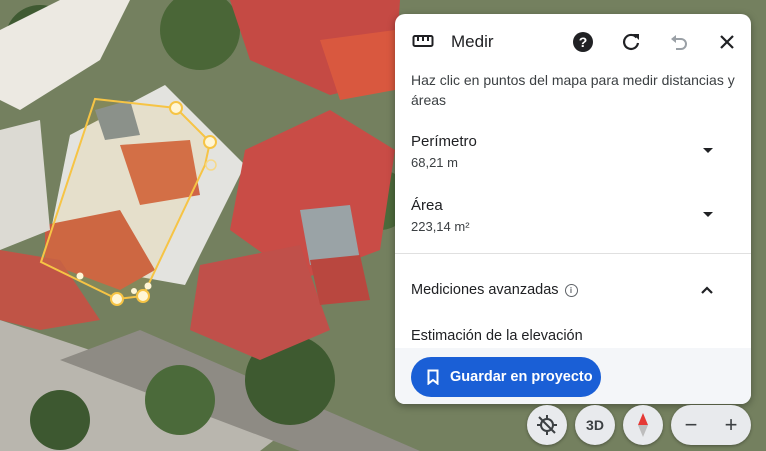 Image resolution: width=766 pixels, height=451 pixels. I want to click on area-dropdown-icon, so click(708, 214).